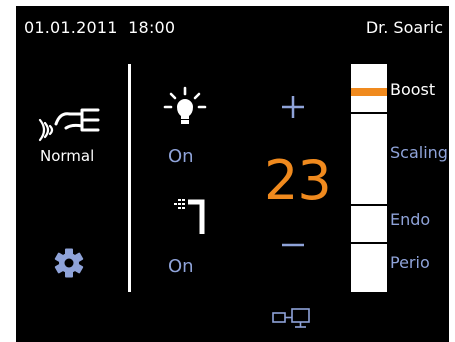 The height and width of the screenshot is (342, 455). Describe the element at coordinates (404, 27) in the screenshot. I see `user-name-label: Dr. Soaric` at that location.